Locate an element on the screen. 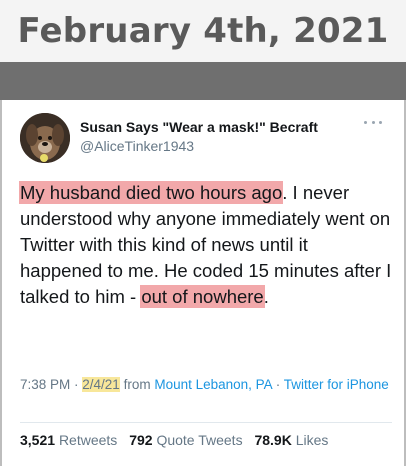 Image resolution: width=406 pixels, height=466 pixels. retweets-count: 3,521 is located at coordinates (38, 440).